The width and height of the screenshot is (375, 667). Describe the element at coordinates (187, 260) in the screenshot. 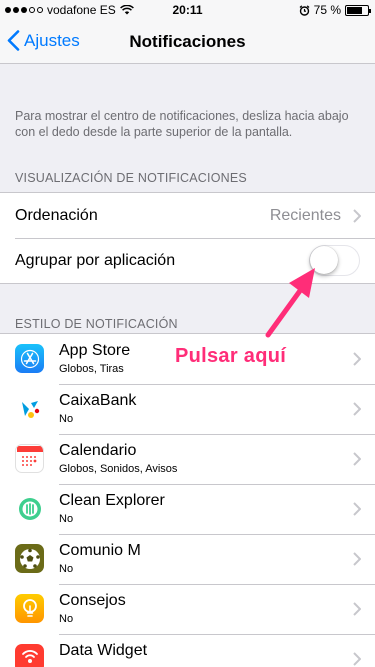

I see `group-by-app-row: Agrupar por aplicación` at that location.